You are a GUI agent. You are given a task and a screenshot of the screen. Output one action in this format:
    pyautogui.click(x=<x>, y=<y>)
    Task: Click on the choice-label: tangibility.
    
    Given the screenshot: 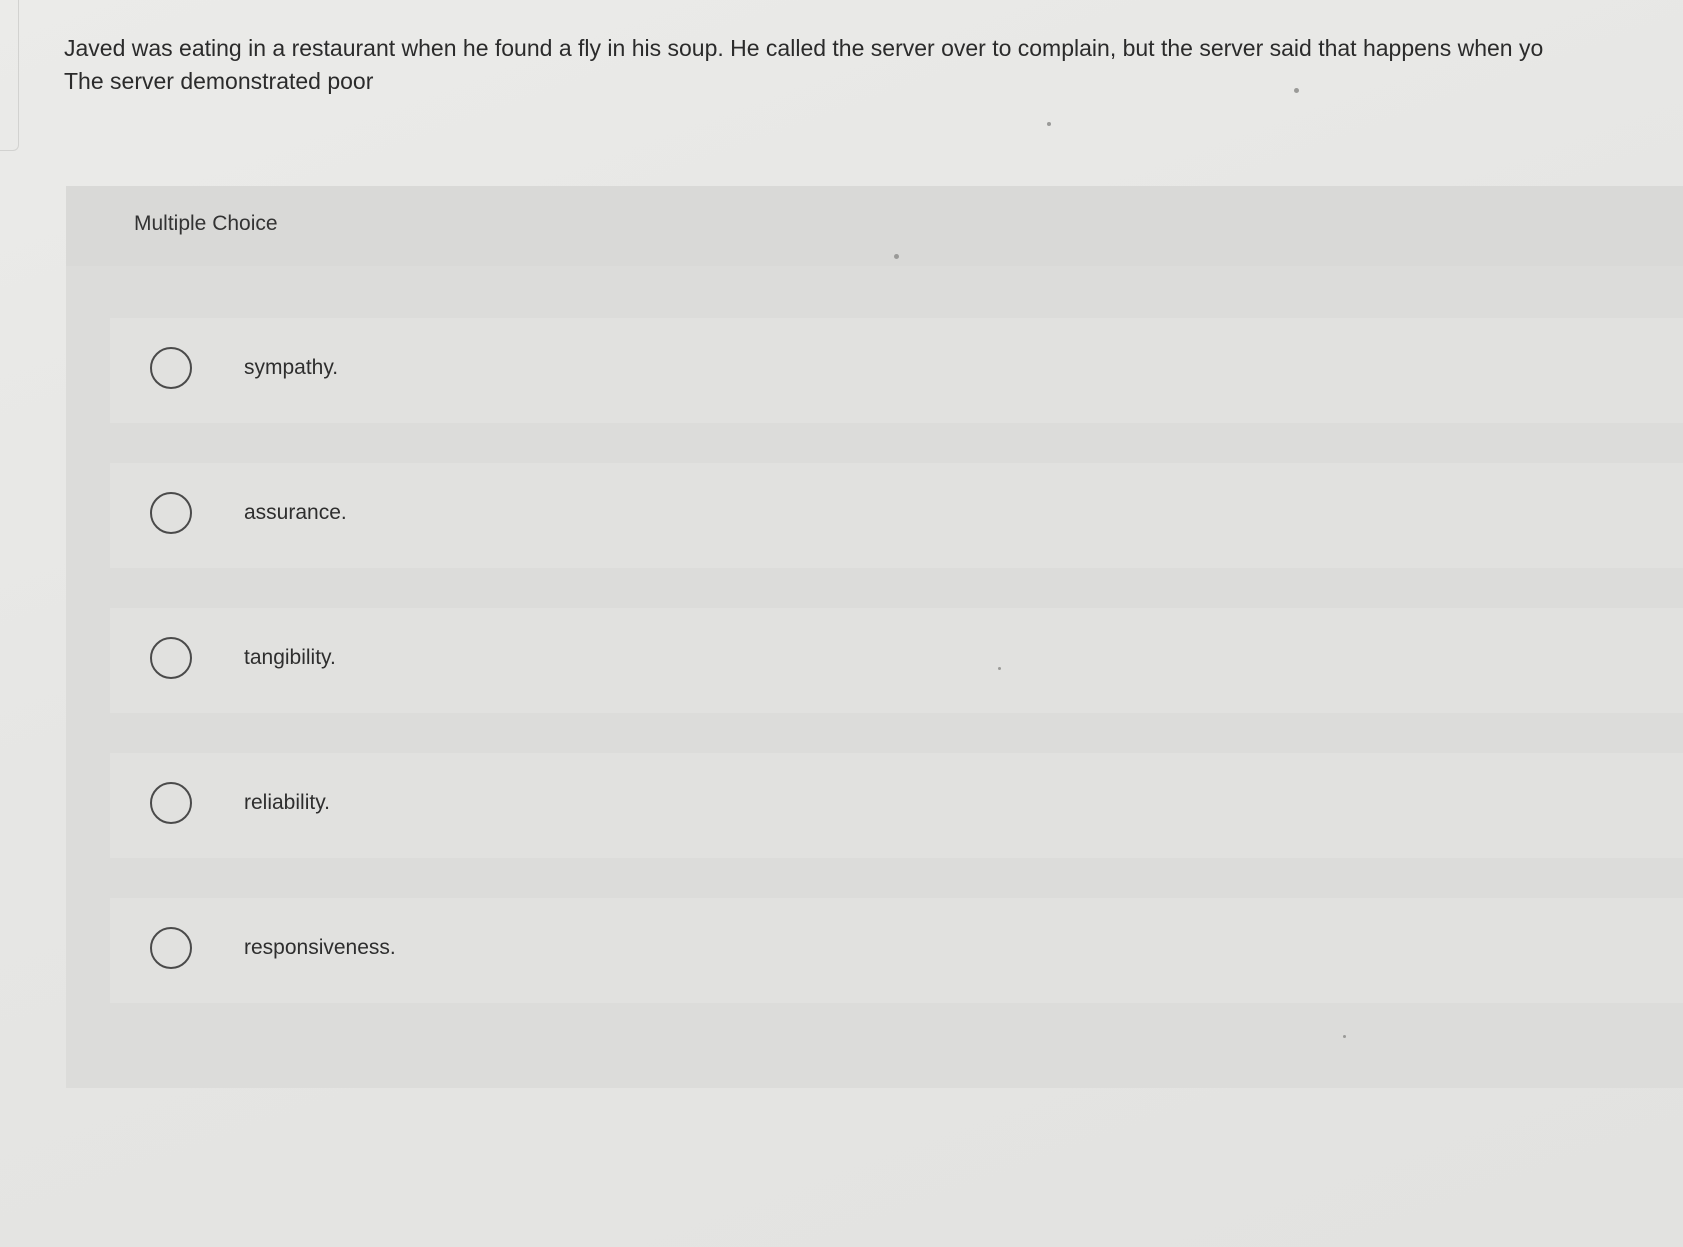 What is the action you would take?
    pyautogui.click(x=290, y=657)
    